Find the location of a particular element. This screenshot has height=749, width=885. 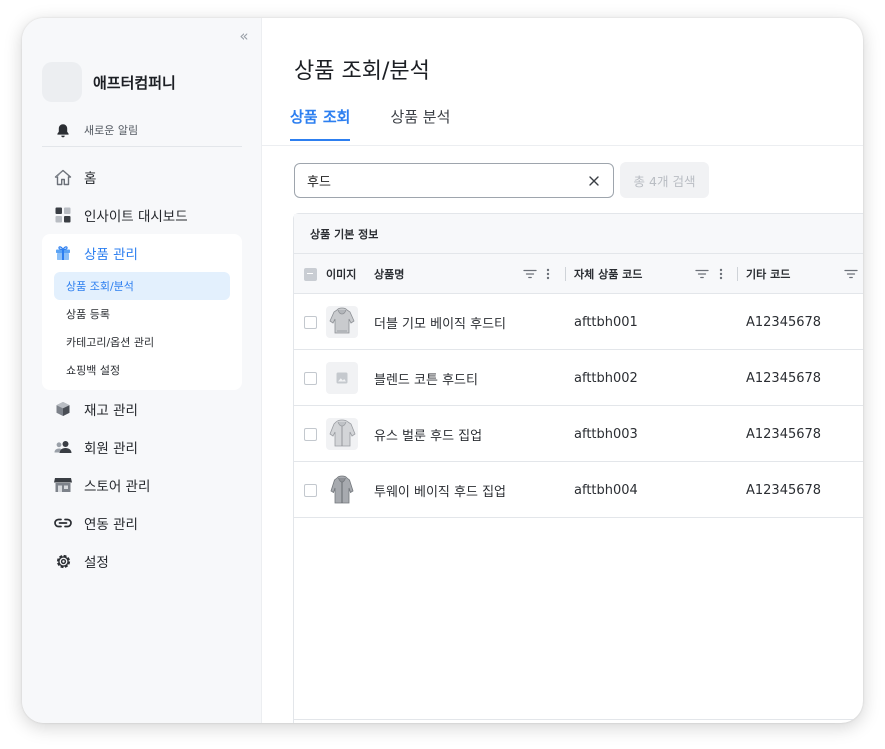

product-code: afttbh003 is located at coordinates (606, 434).